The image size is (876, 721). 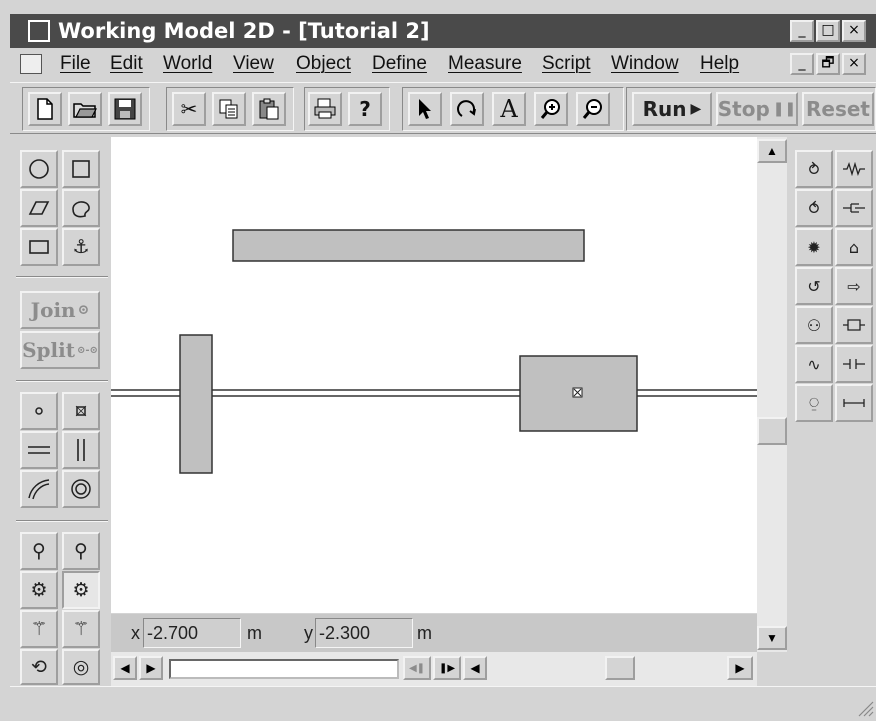 What do you see at coordinates (81, 450) in the screenshot?
I see `vertical-slot-tool-icon` at bounding box center [81, 450].